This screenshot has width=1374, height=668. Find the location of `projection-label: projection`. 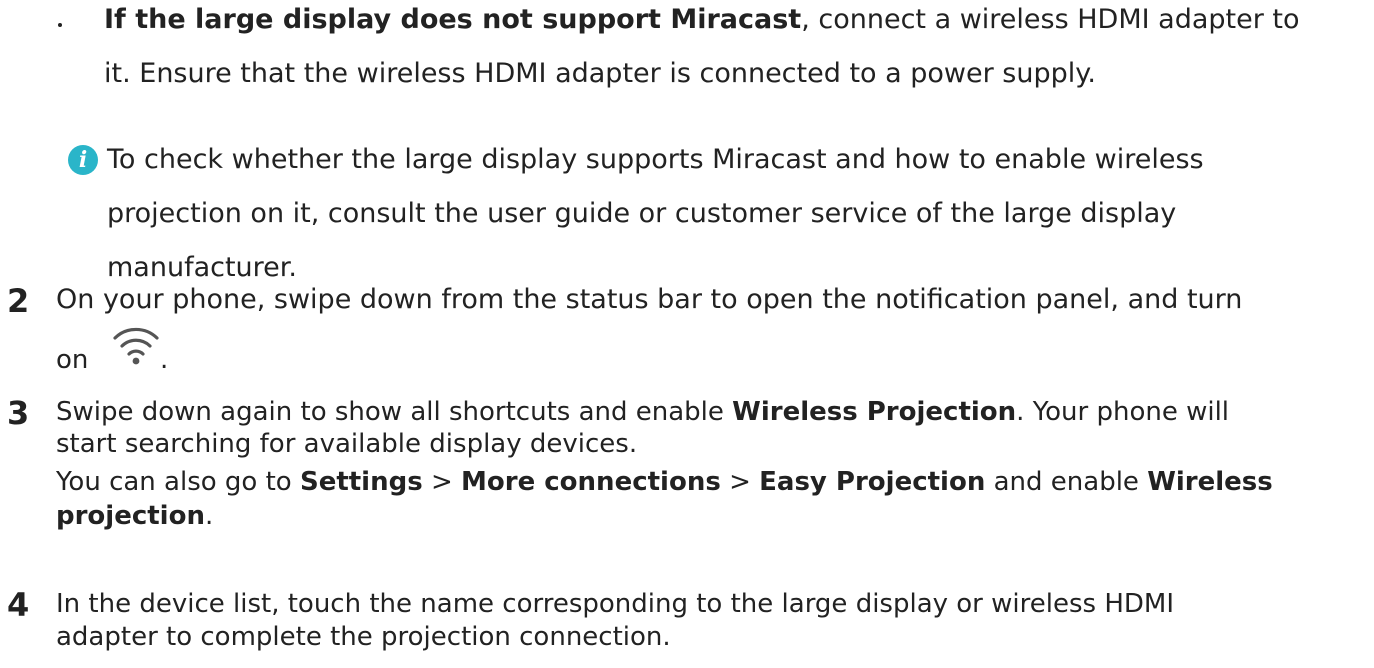

projection-label: projection is located at coordinates (130, 516).